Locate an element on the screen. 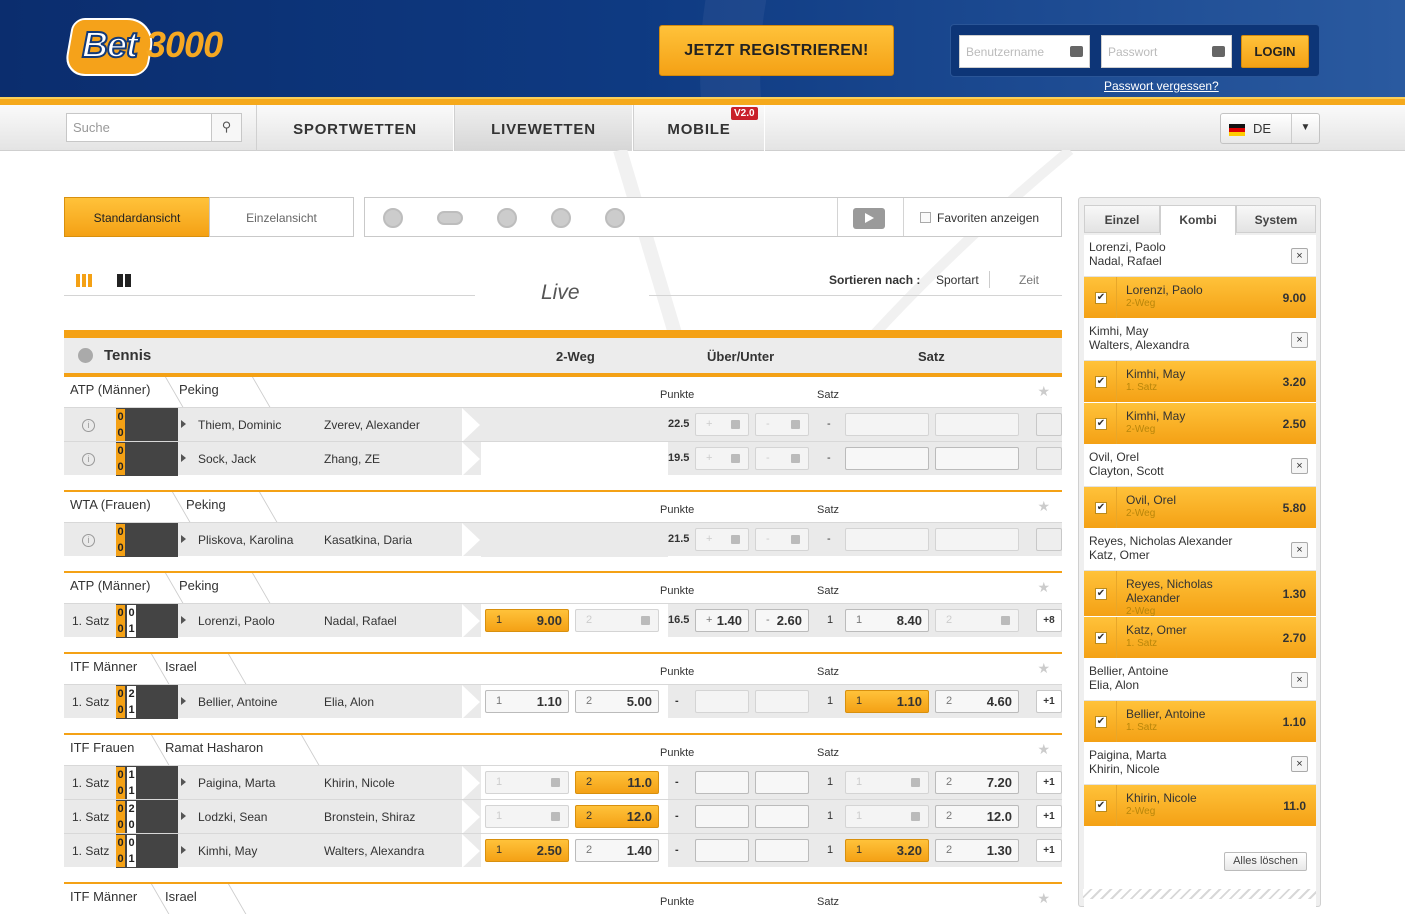 Image resolution: width=1405 pixels, height=914 pixels. favorites-toggle: Favoriten anzeigen is located at coordinates (979, 218).